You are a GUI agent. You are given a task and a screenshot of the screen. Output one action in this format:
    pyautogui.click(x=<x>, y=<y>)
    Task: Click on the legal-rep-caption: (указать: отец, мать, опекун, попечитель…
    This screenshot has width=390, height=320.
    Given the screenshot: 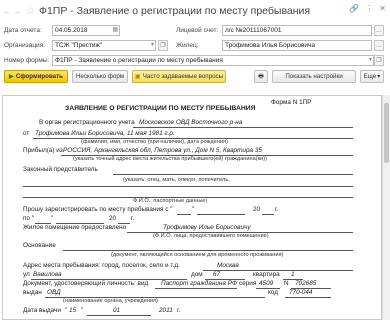 What is the action you would take?
    pyautogui.click(x=176, y=180)
    